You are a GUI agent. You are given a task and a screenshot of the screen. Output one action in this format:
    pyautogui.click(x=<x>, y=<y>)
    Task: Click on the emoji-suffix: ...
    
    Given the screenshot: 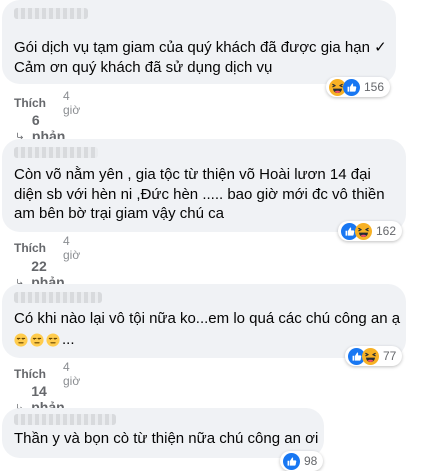 What is the action you would take?
    pyautogui.click(x=68, y=339)
    